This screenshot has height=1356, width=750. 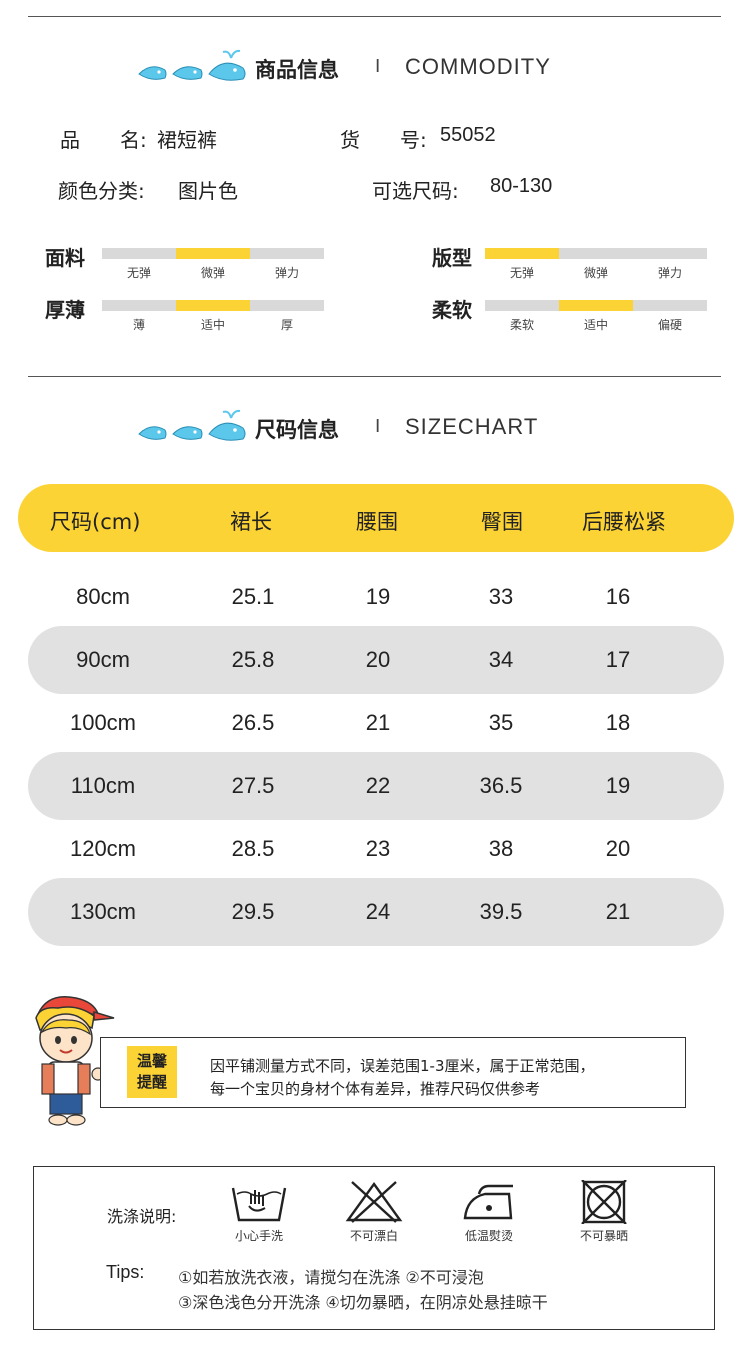 What do you see at coordinates (378, 848) in the screenshot?
I see `table-cell: 23` at bounding box center [378, 848].